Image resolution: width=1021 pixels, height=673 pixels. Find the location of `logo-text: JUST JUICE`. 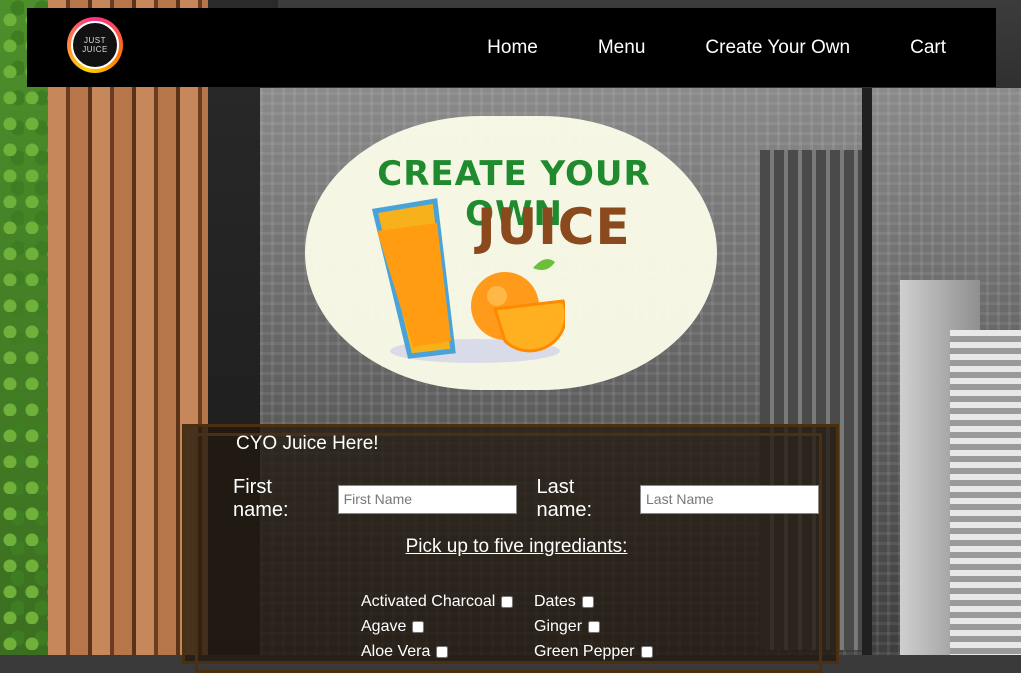

logo-text: JUST JUICE is located at coordinates (95, 45).